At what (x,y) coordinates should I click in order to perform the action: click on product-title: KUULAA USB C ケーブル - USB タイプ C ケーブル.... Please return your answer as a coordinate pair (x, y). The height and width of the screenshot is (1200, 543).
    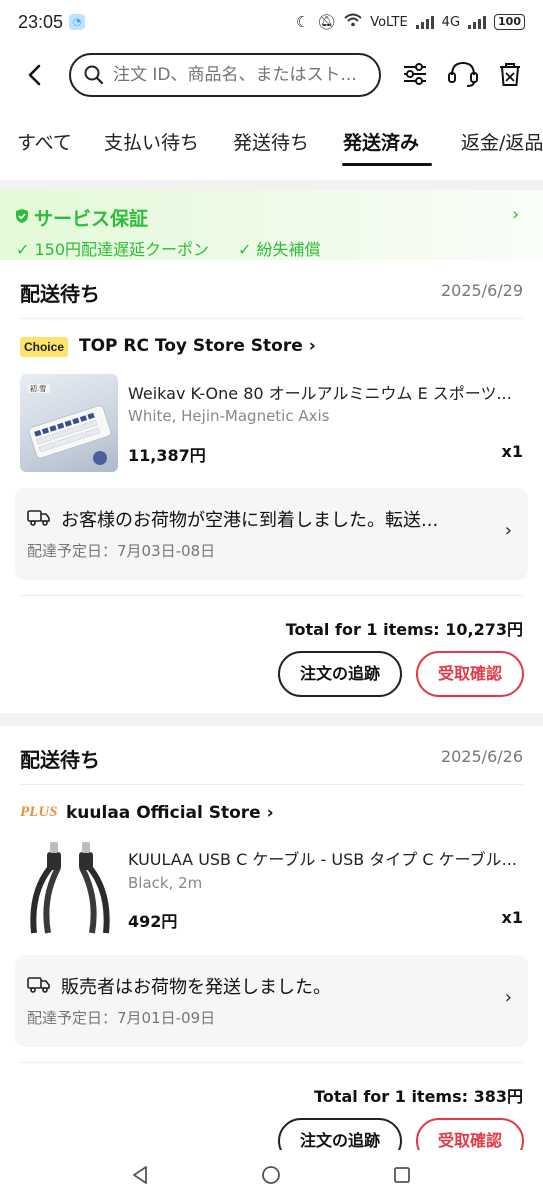
    Looking at the image, I should click on (323, 858).